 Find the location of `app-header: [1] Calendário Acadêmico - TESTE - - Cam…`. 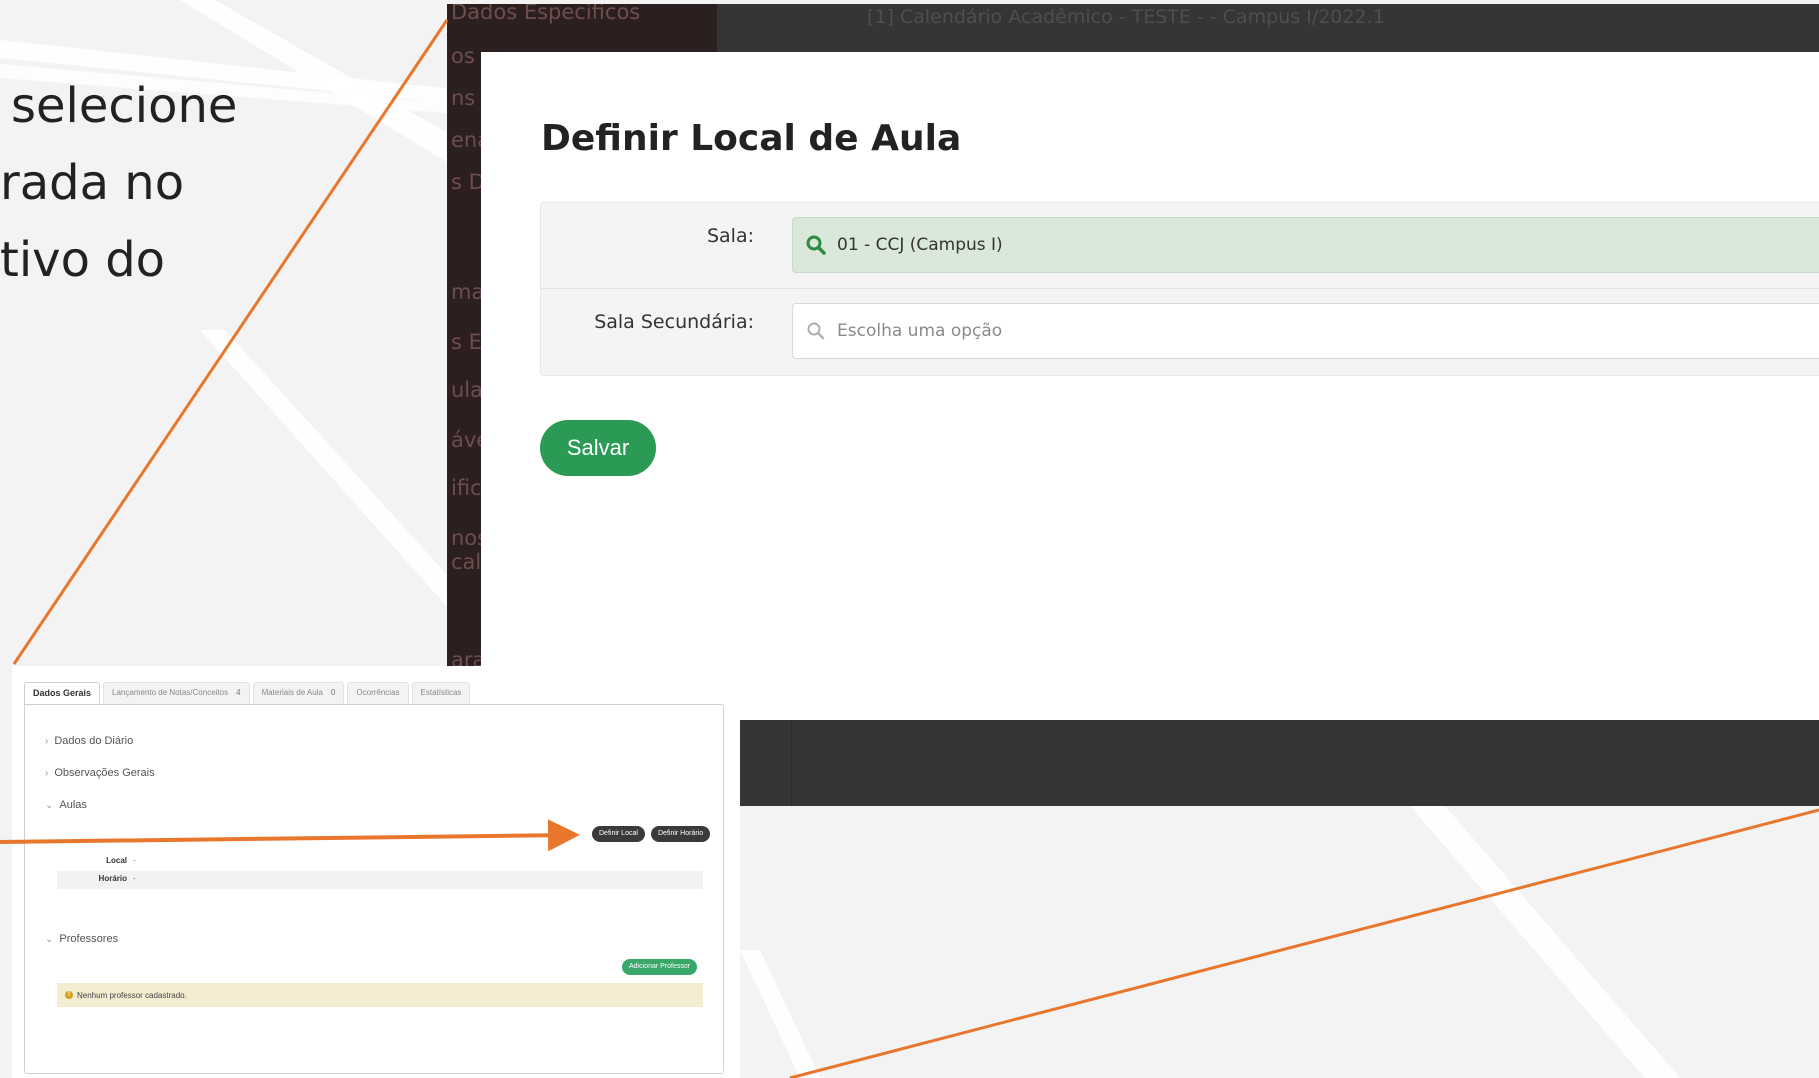

app-header: [1] Calendário Acadêmico - TESTE - - Cam… is located at coordinates (1268, 28).